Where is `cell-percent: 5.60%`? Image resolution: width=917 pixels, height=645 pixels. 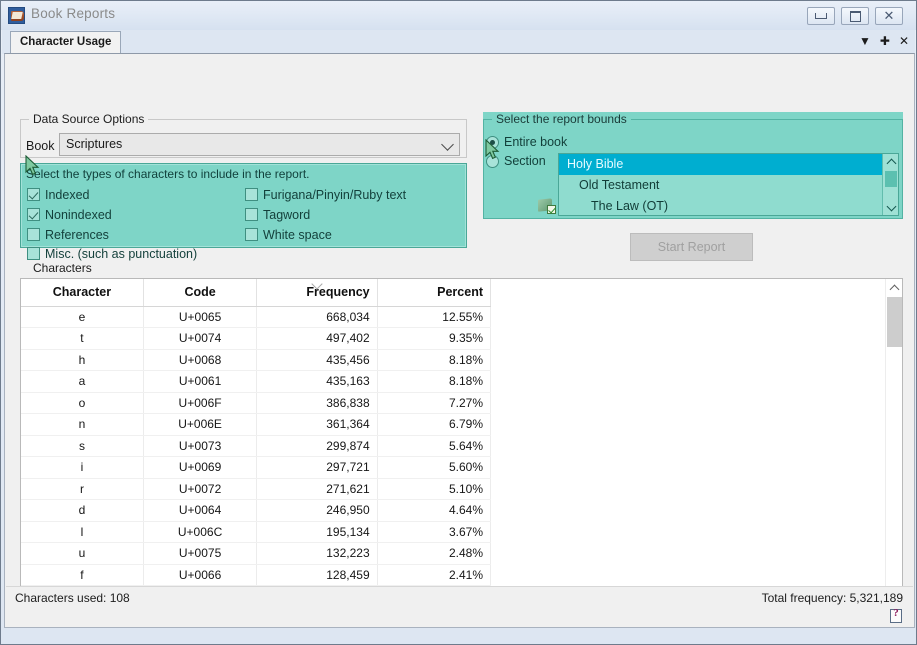
cell-percent: 5.60% is located at coordinates (434, 467).